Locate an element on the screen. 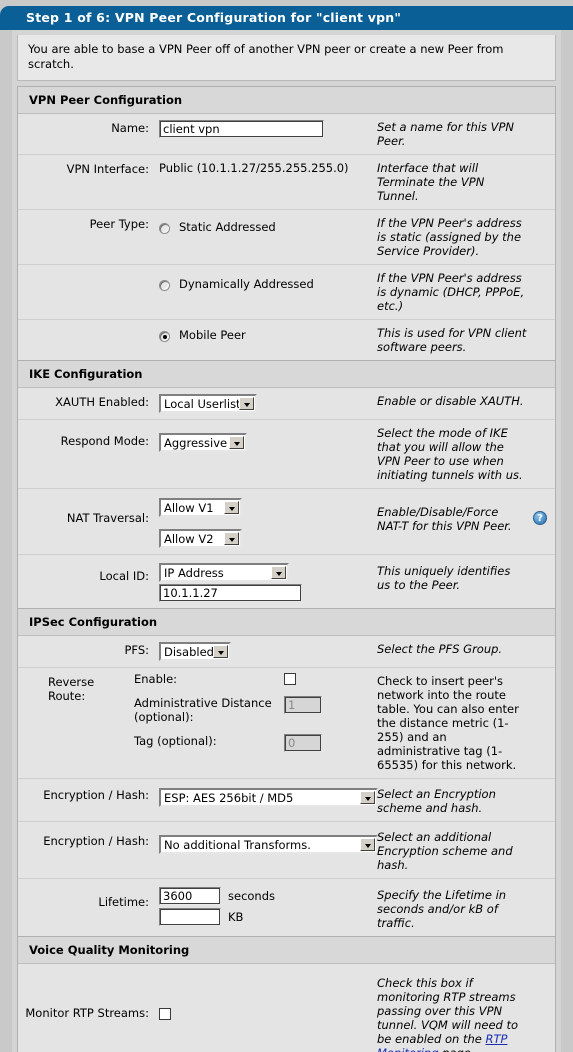 The height and width of the screenshot is (1052, 573). reverse-route-enable-checkbox-wrap is located at coordinates (290, 678).